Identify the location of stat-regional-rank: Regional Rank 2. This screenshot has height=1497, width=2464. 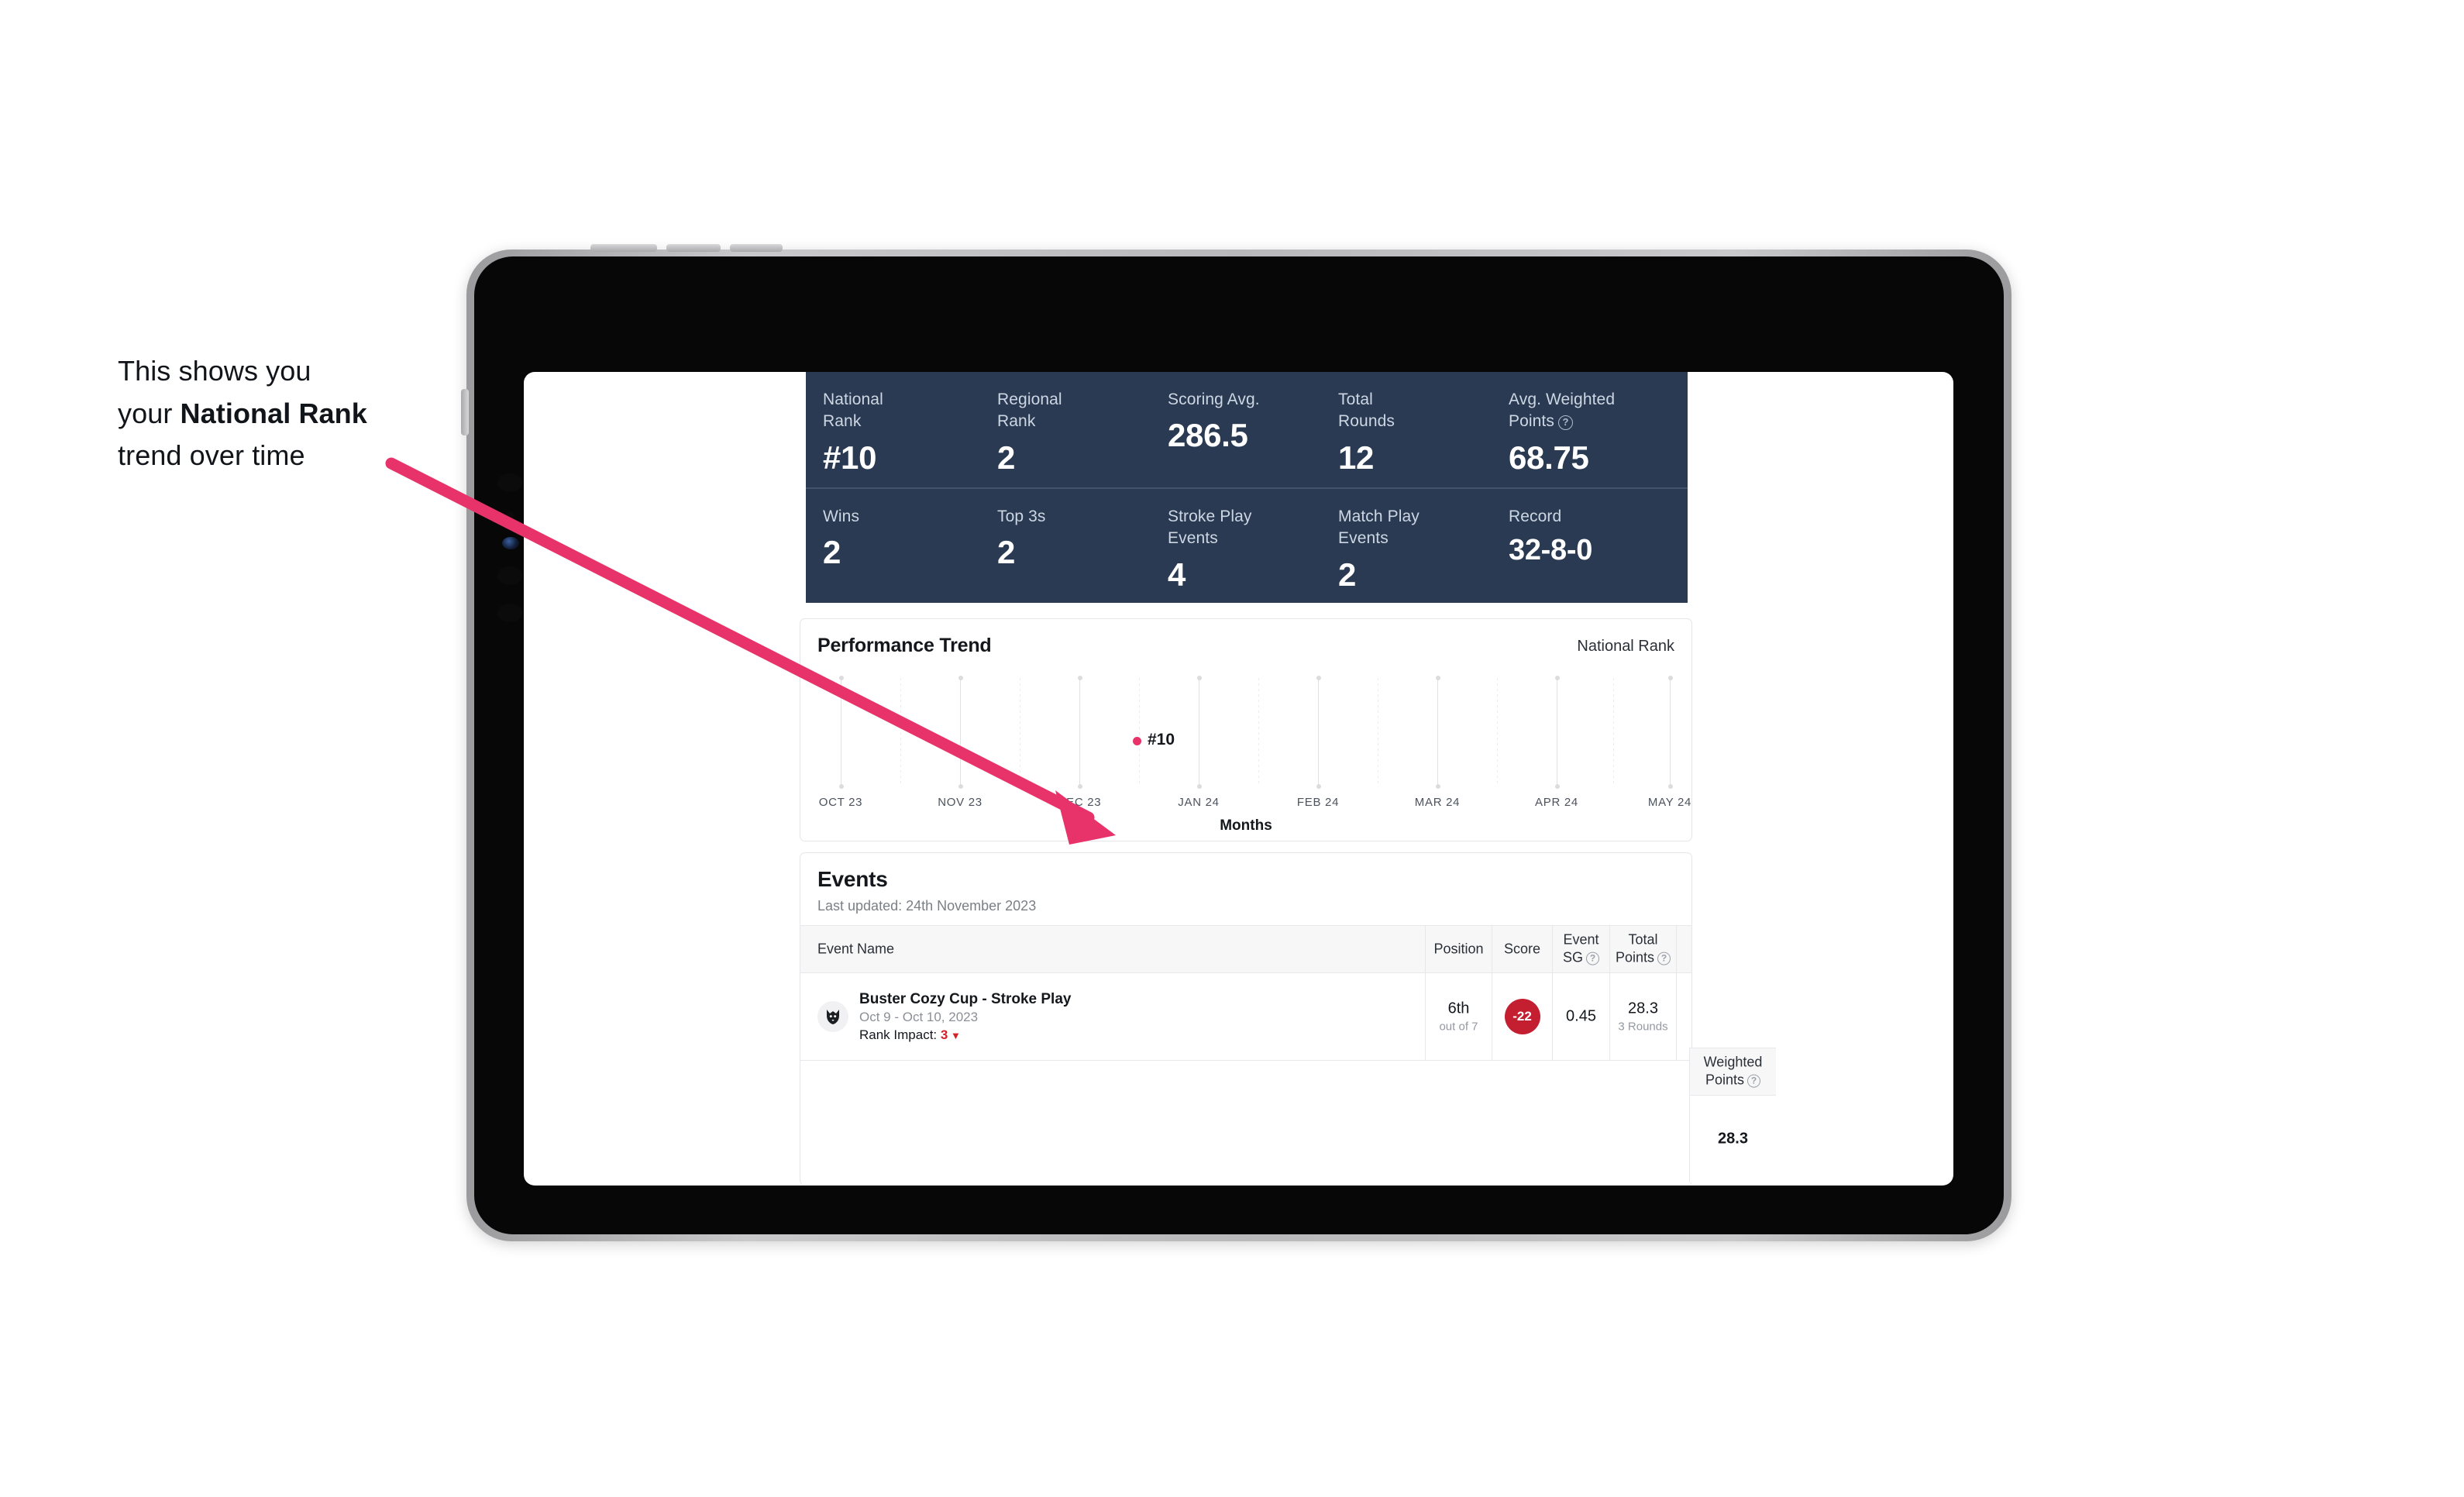
(1029, 433).